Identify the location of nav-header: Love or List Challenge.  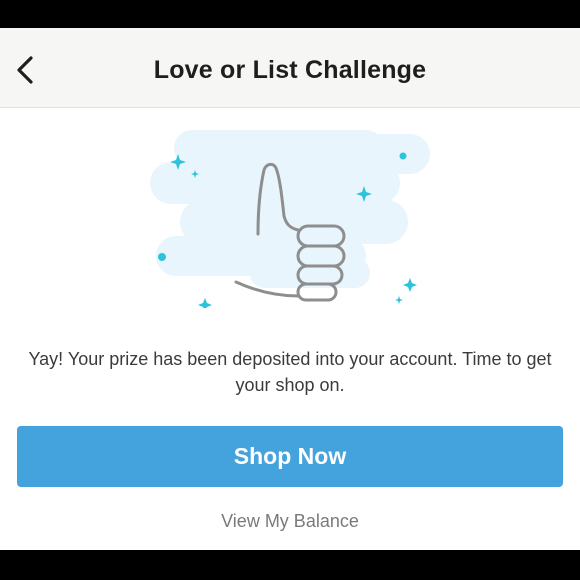
(290, 68).